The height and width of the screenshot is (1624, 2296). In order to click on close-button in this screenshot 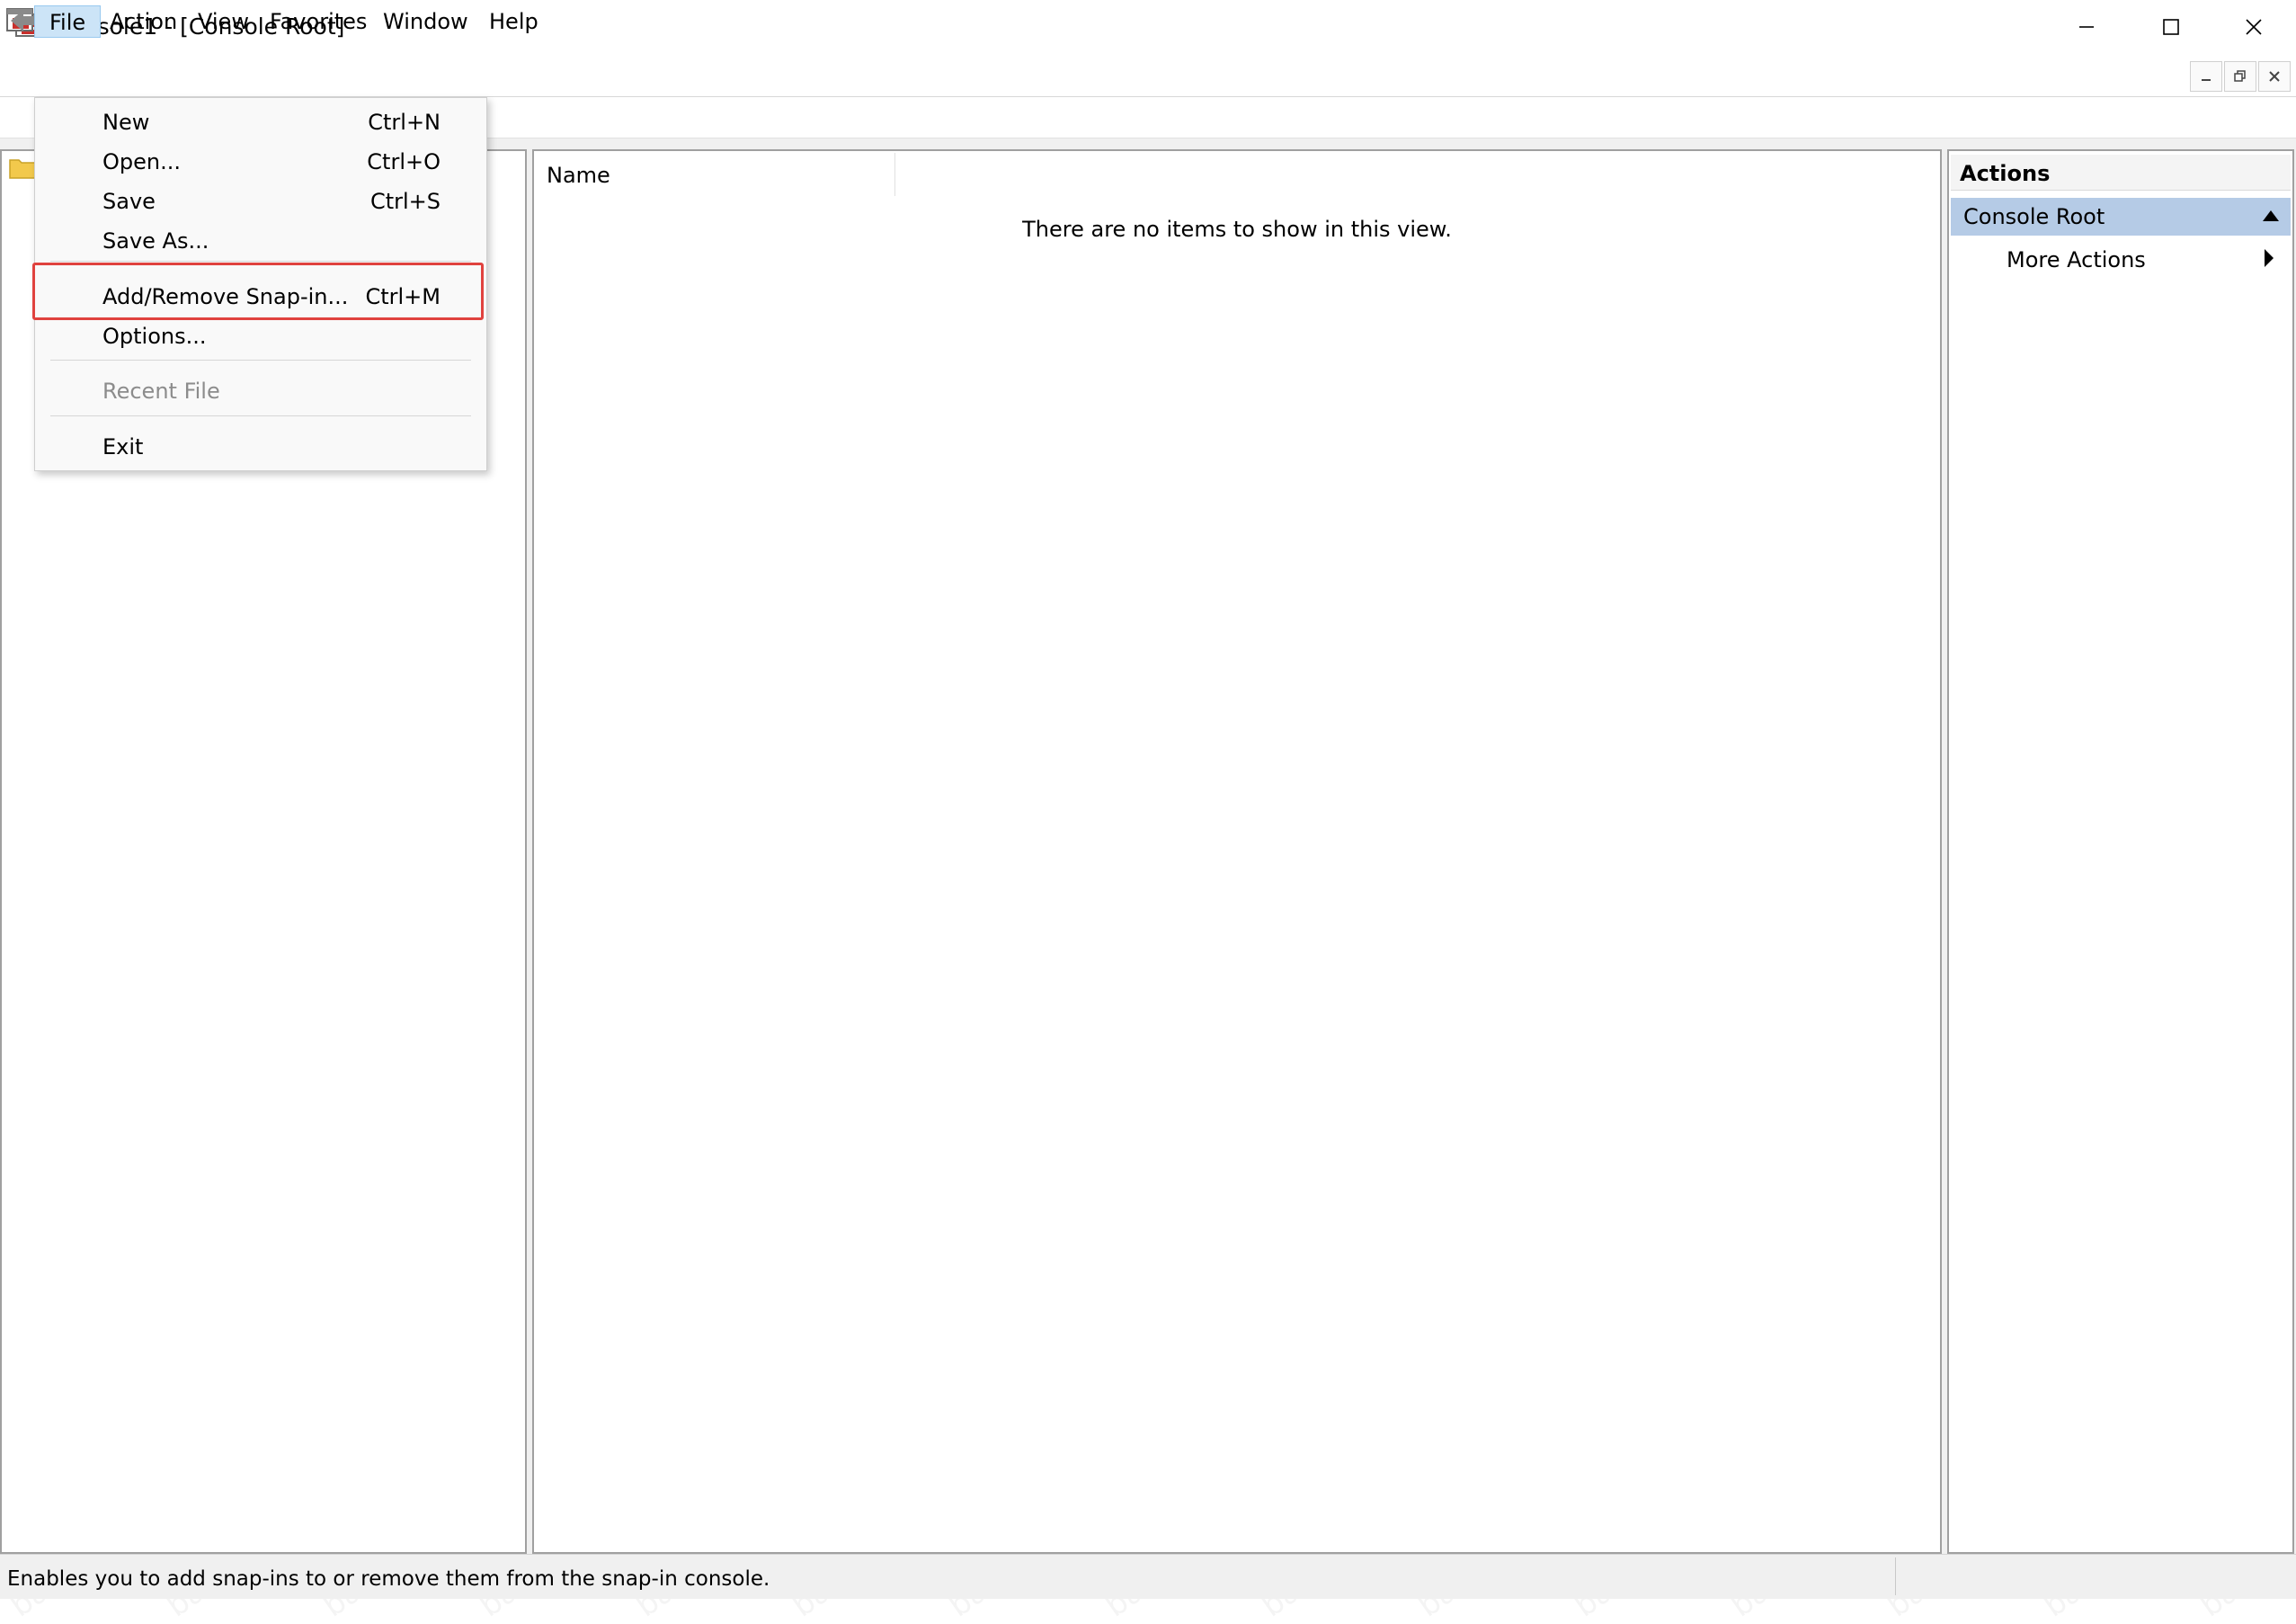, I will do `click(2253, 27)`.